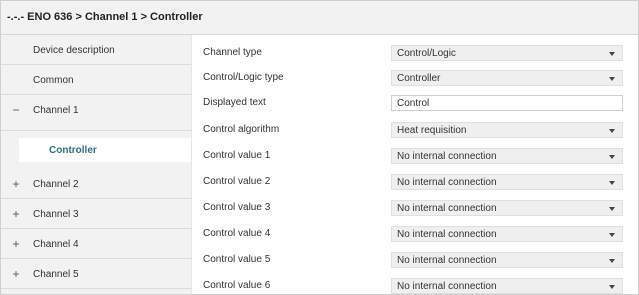  Describe the element at coordinates (53, 80) in the screenshot. I see `sidebar-item-label: Common` at that location.